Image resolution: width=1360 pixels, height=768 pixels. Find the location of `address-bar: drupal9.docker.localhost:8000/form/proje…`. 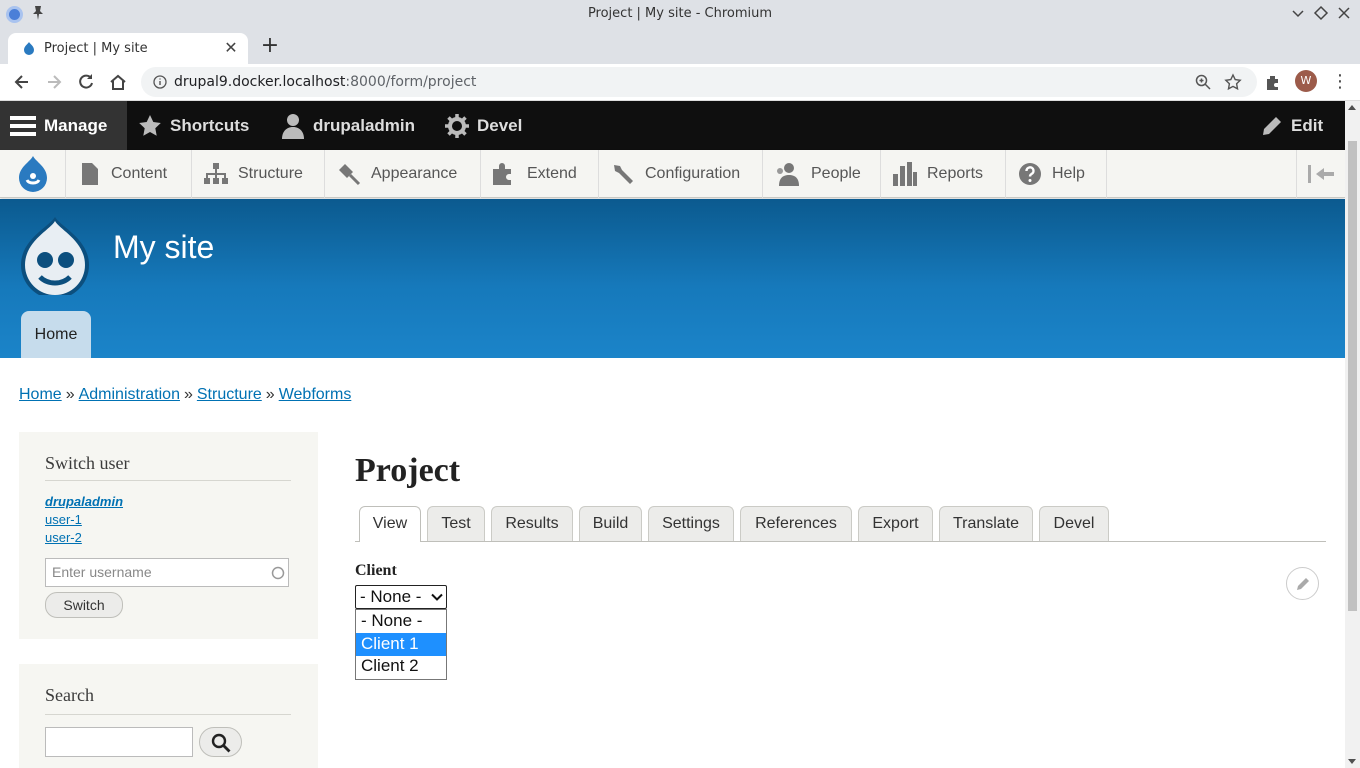

address-bar: drupal9.docker.localhost:8000/form/proje… is located at coordinates (699, 82).